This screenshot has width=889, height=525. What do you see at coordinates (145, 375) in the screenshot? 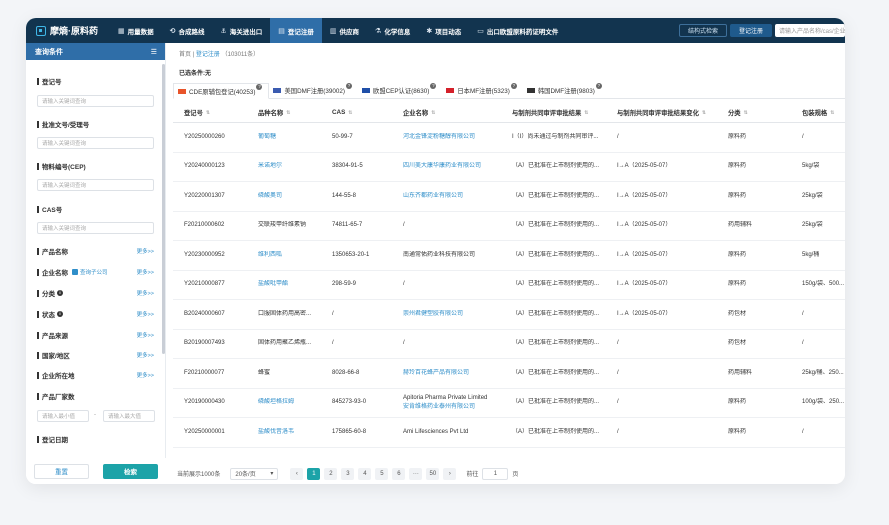
I see `location-more-link: 更多>>` at bounding box center [145, 375].